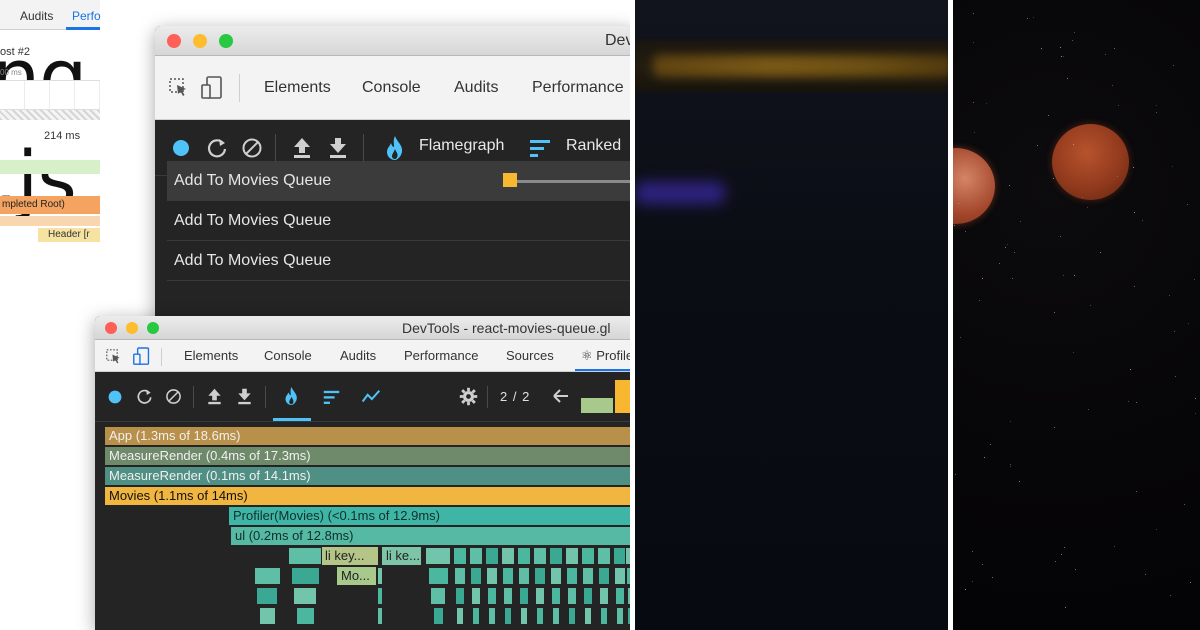 Image resolution: width=1200 pixels, height=630 pixels. I want to click on record-icon-small, so click(115, 397).